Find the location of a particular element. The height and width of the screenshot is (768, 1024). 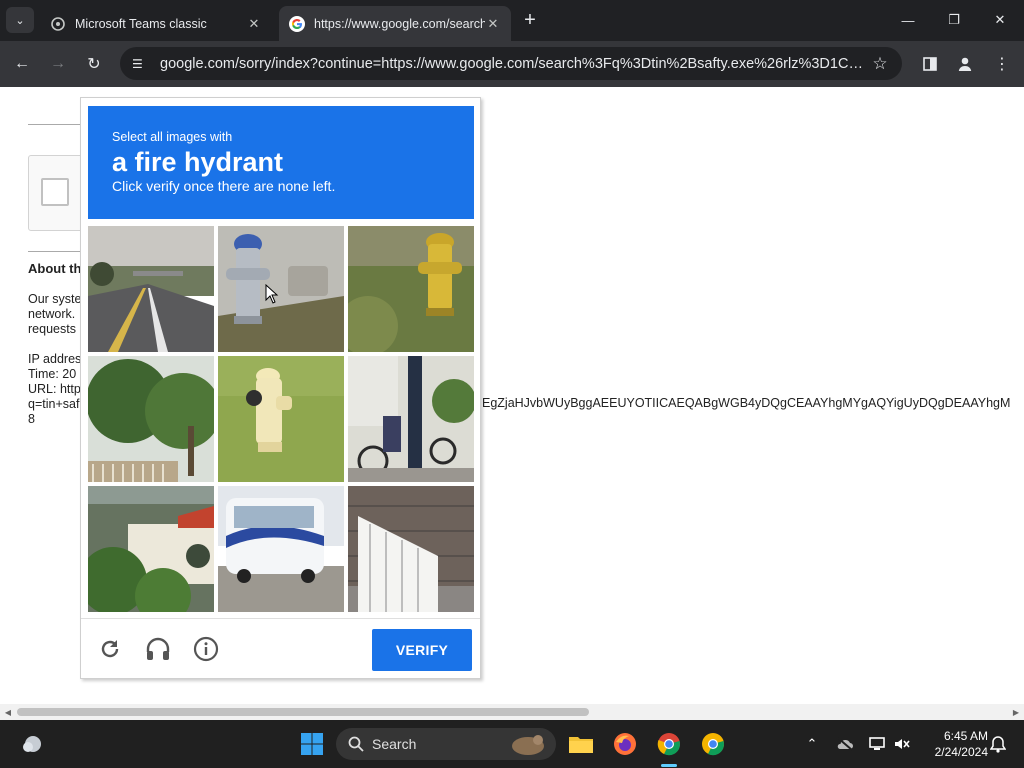

cloud-off-icon is located at coordinates (845, 744).